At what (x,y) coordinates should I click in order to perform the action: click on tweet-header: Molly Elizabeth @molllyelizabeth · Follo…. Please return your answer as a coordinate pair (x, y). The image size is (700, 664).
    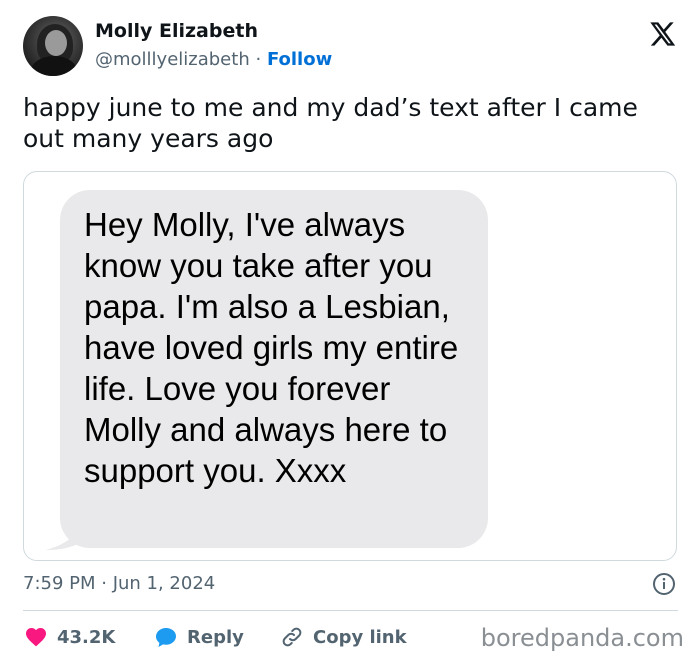
    Looking at the image, I should click on (351, 47).